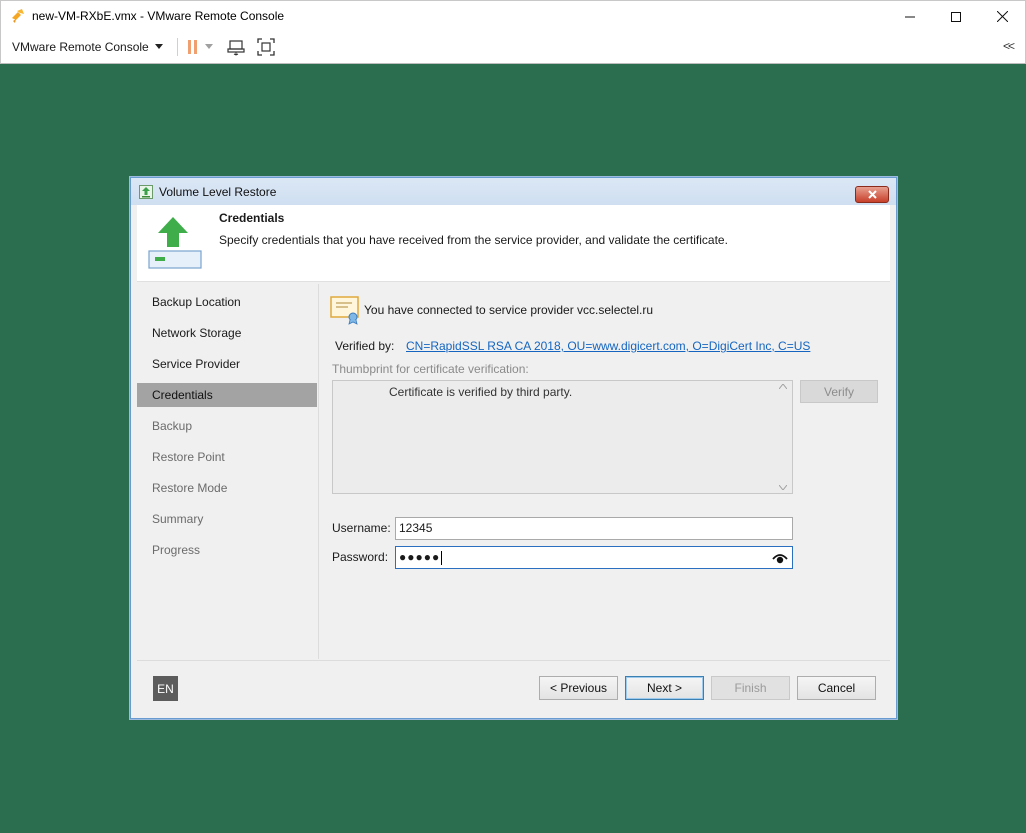 The image size is (1026, 833). Describe the element at coordinates (442, 557) in the screenshot. I see `text-caret` at that location.